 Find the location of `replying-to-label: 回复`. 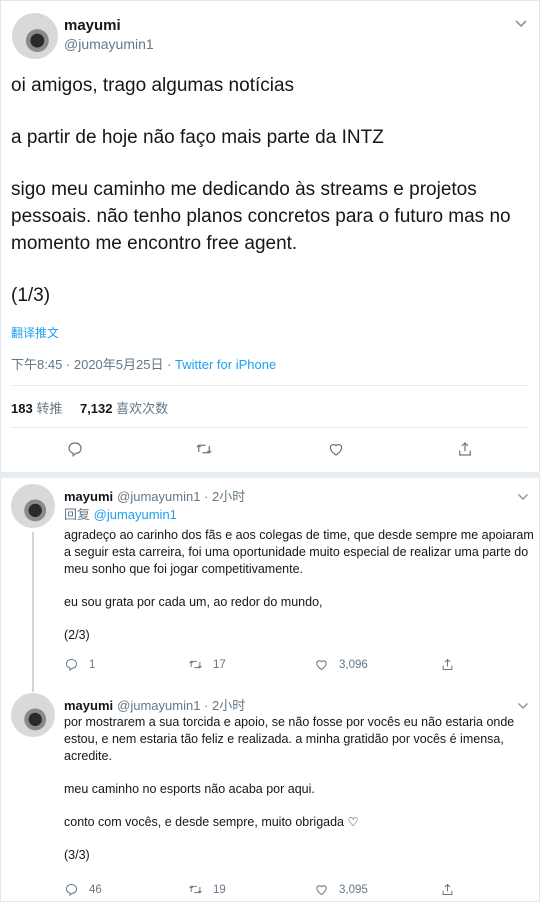

replying-to-label: 回复 is located at coordinates (79, 514).